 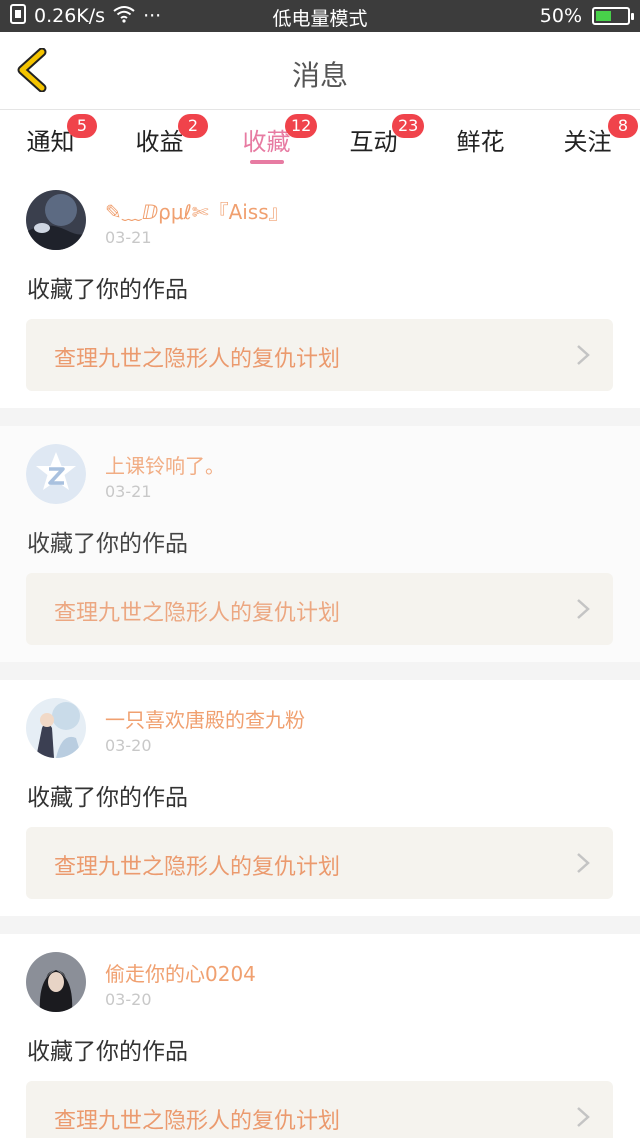 What do you see at coordinates (266, 162) in the screenshot?
I see `tab-indicator` at bounding box center [266, 162].